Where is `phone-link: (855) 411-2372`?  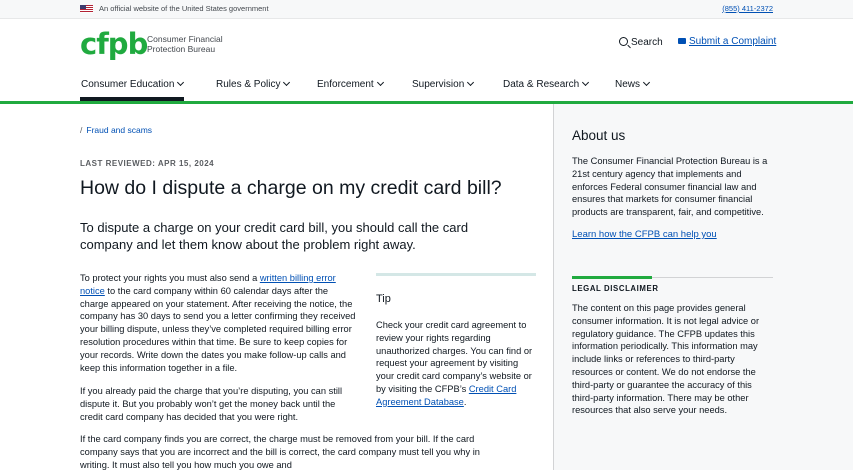 phone-link: (855) 411-2372 is located at coordinates (747, 8).